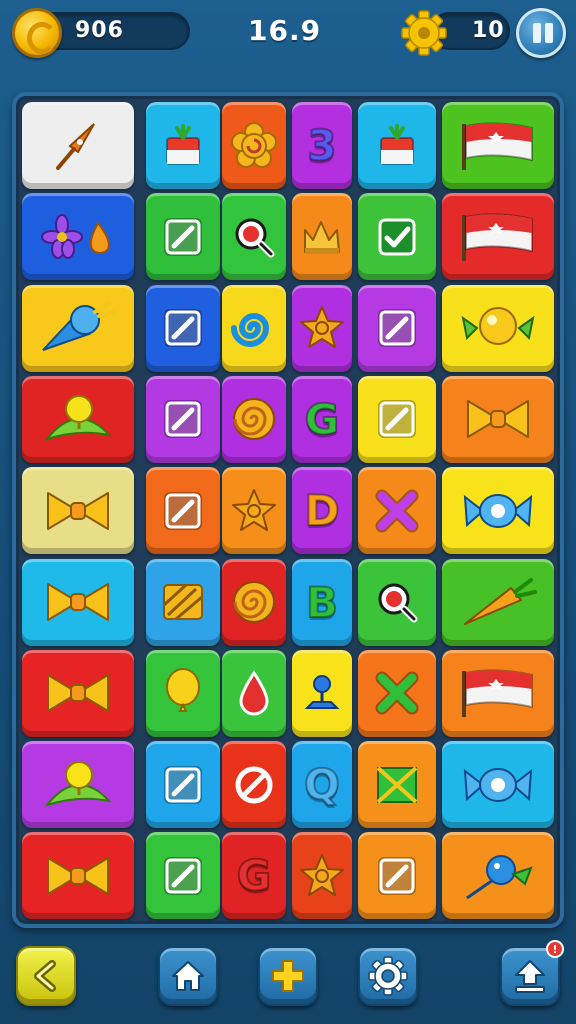 This screenshot has width=576, height=1024. Describe the element at coordinates (397, 876) in the screenshot. I see `tile-r9-c5` at that location.